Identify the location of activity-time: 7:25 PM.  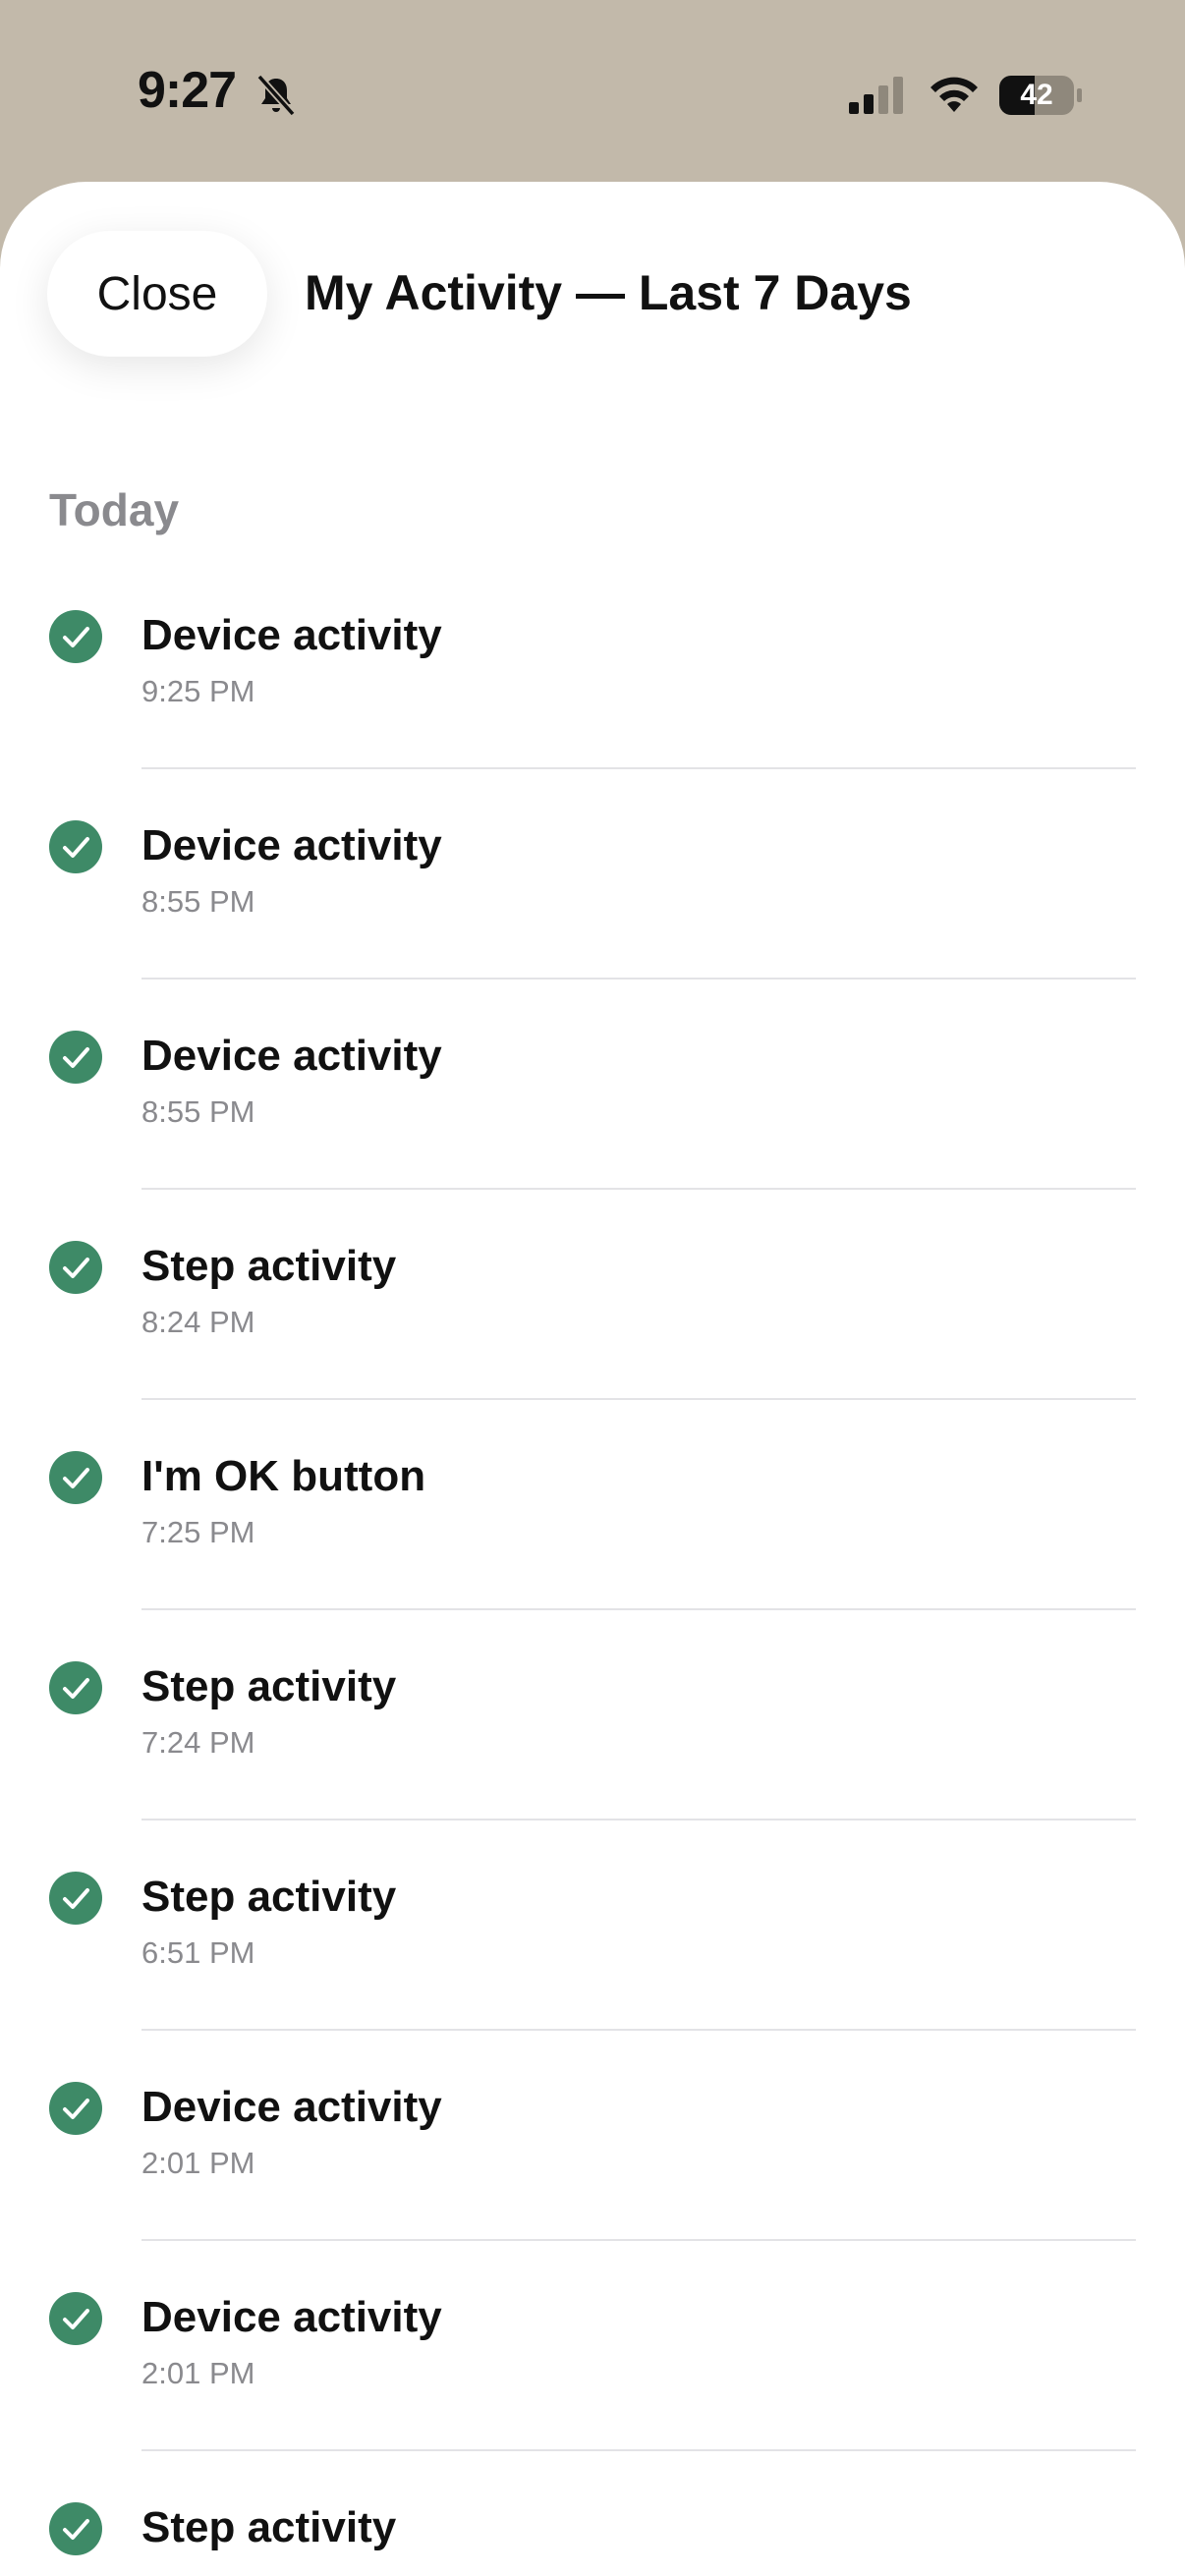
(198, 1532).